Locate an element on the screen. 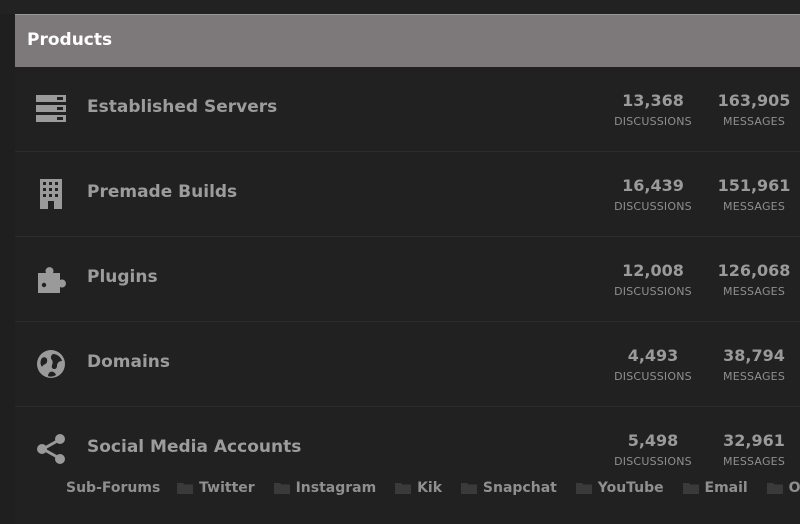  discussions-count: 13,368 is located at coordinates (653, 100).